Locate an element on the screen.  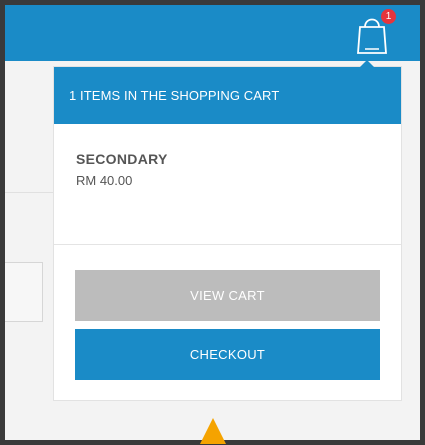
cart-item-name: SECONDARY is located at coordinates (122, 159).